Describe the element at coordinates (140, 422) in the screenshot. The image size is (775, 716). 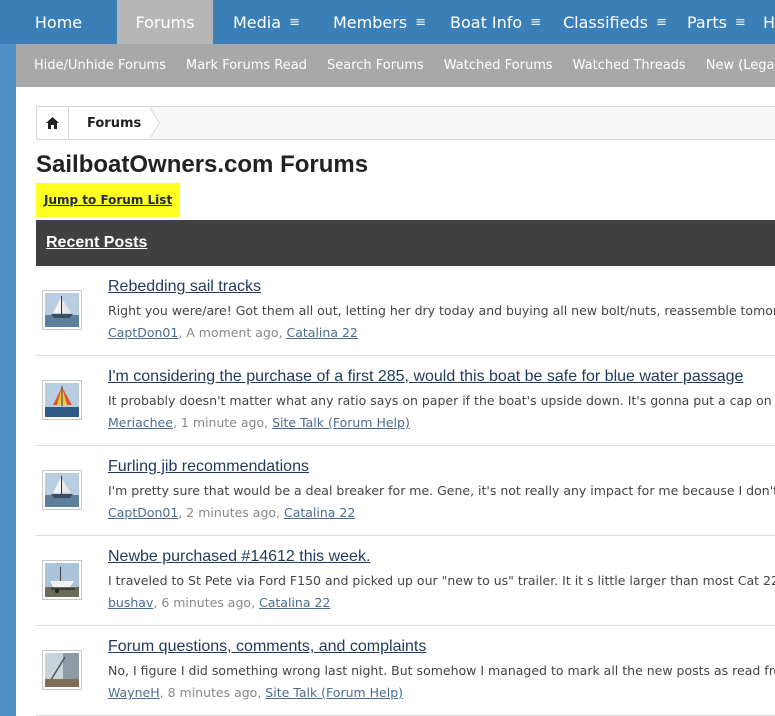
I see `post-author-link: Meriachee` at that location.